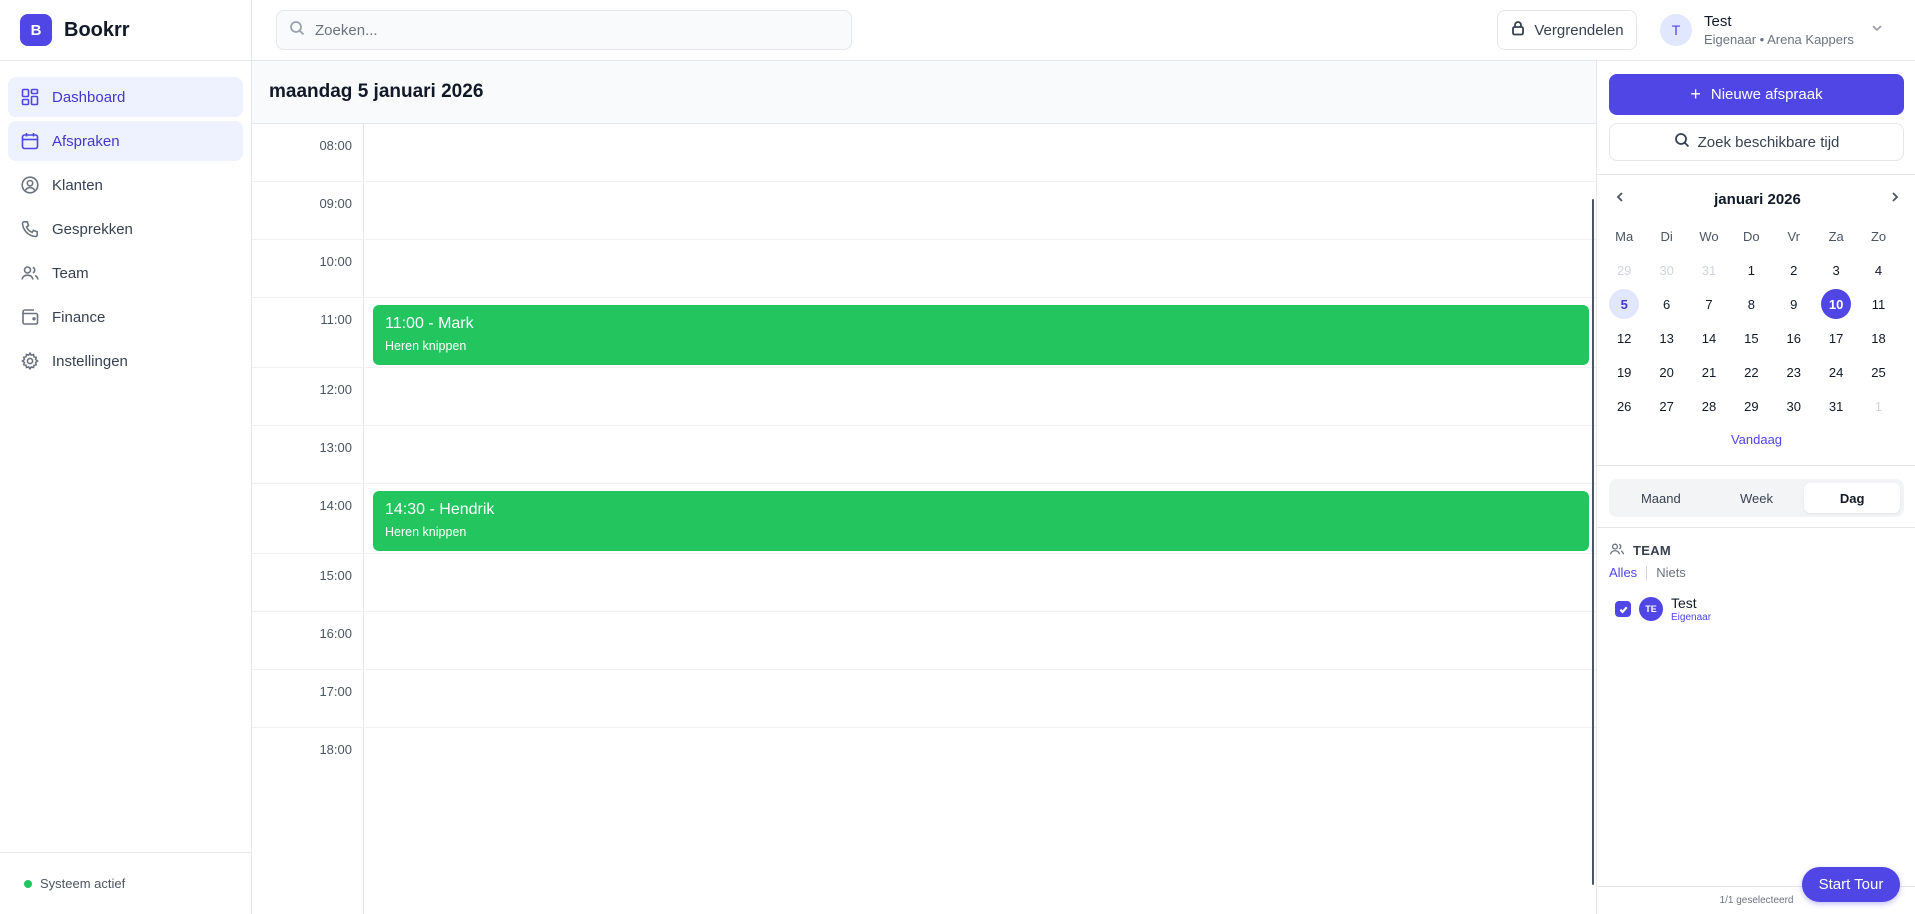 This screenshot has height=914, width=1915. I want to click on brand: B Bookrr, so click(125, 30).